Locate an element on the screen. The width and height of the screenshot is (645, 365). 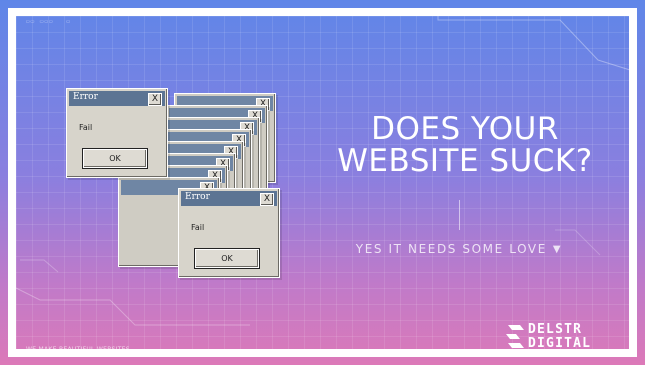
cta-link: YES IT NEEDS SOME LOVE ▼ is located at coordinates (459, 249).